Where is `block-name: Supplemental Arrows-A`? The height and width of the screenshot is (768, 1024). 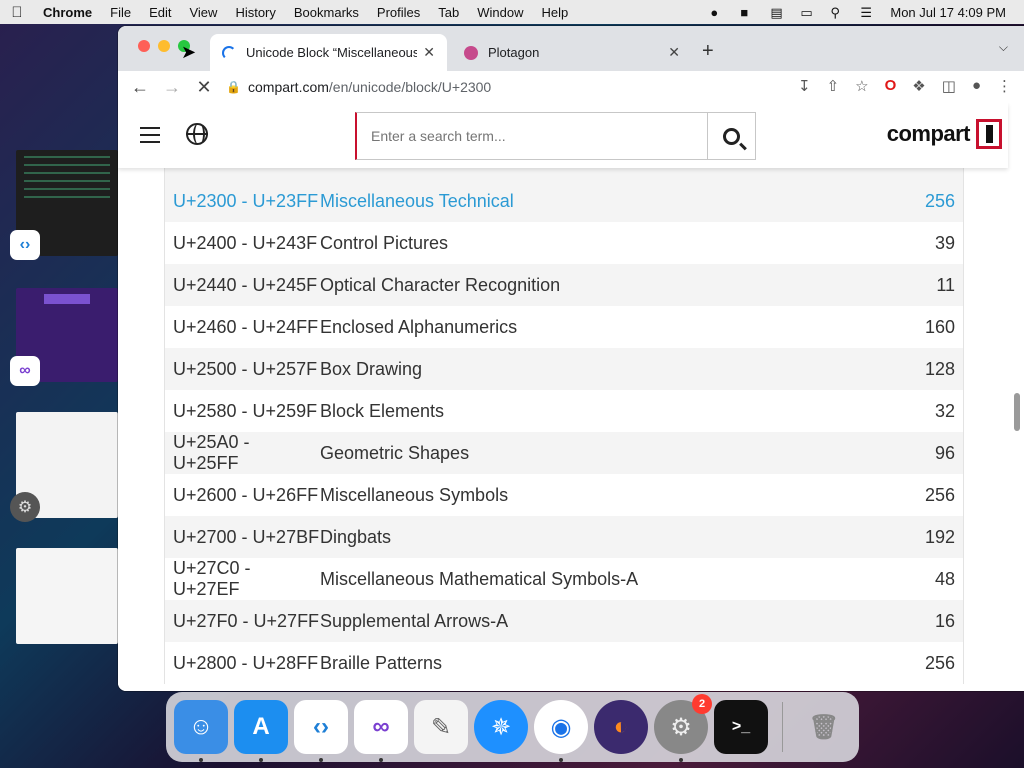
block-name: Supplemental Arrows-A is located at coordinates (601, 621).